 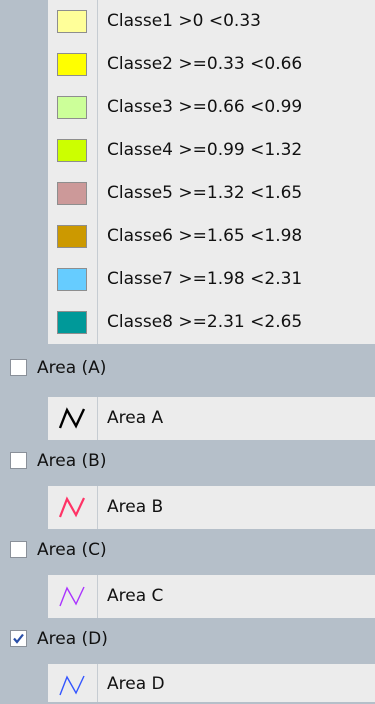 I want to click on layer-header-area-b: Area (B), so click(x=187, y=461).